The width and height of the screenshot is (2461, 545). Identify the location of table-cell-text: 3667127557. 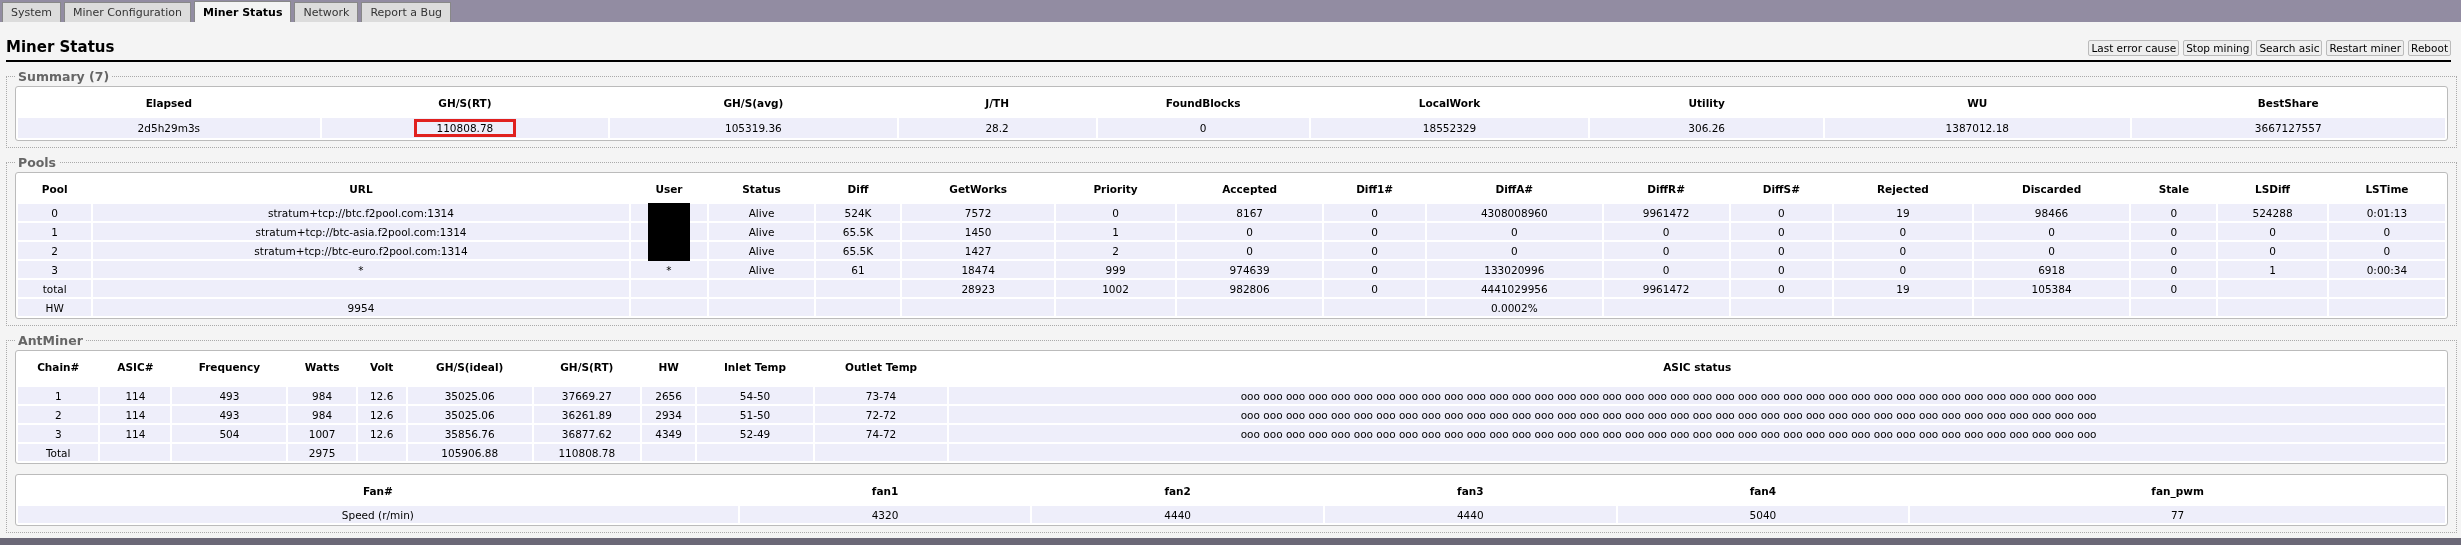
(2288, 128).